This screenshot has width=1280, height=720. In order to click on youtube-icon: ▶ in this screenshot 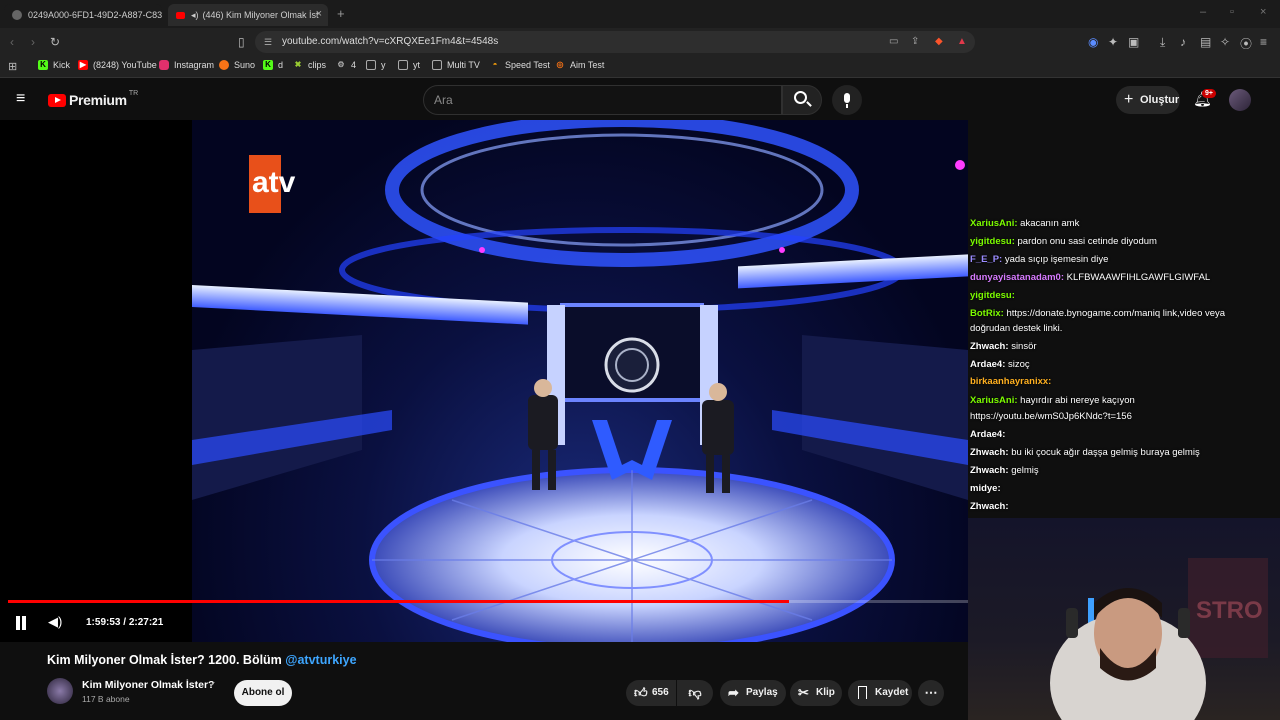, I will do `click(83, 65)`.